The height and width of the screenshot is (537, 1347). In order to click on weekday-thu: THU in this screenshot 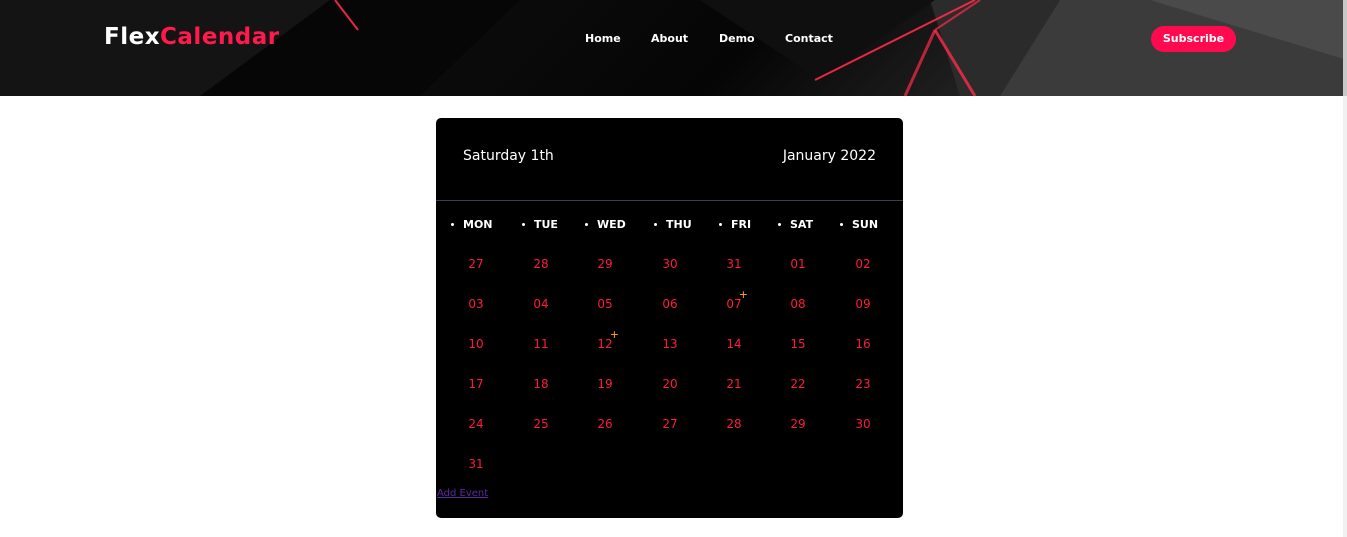, I will do `click(673, 225)`.